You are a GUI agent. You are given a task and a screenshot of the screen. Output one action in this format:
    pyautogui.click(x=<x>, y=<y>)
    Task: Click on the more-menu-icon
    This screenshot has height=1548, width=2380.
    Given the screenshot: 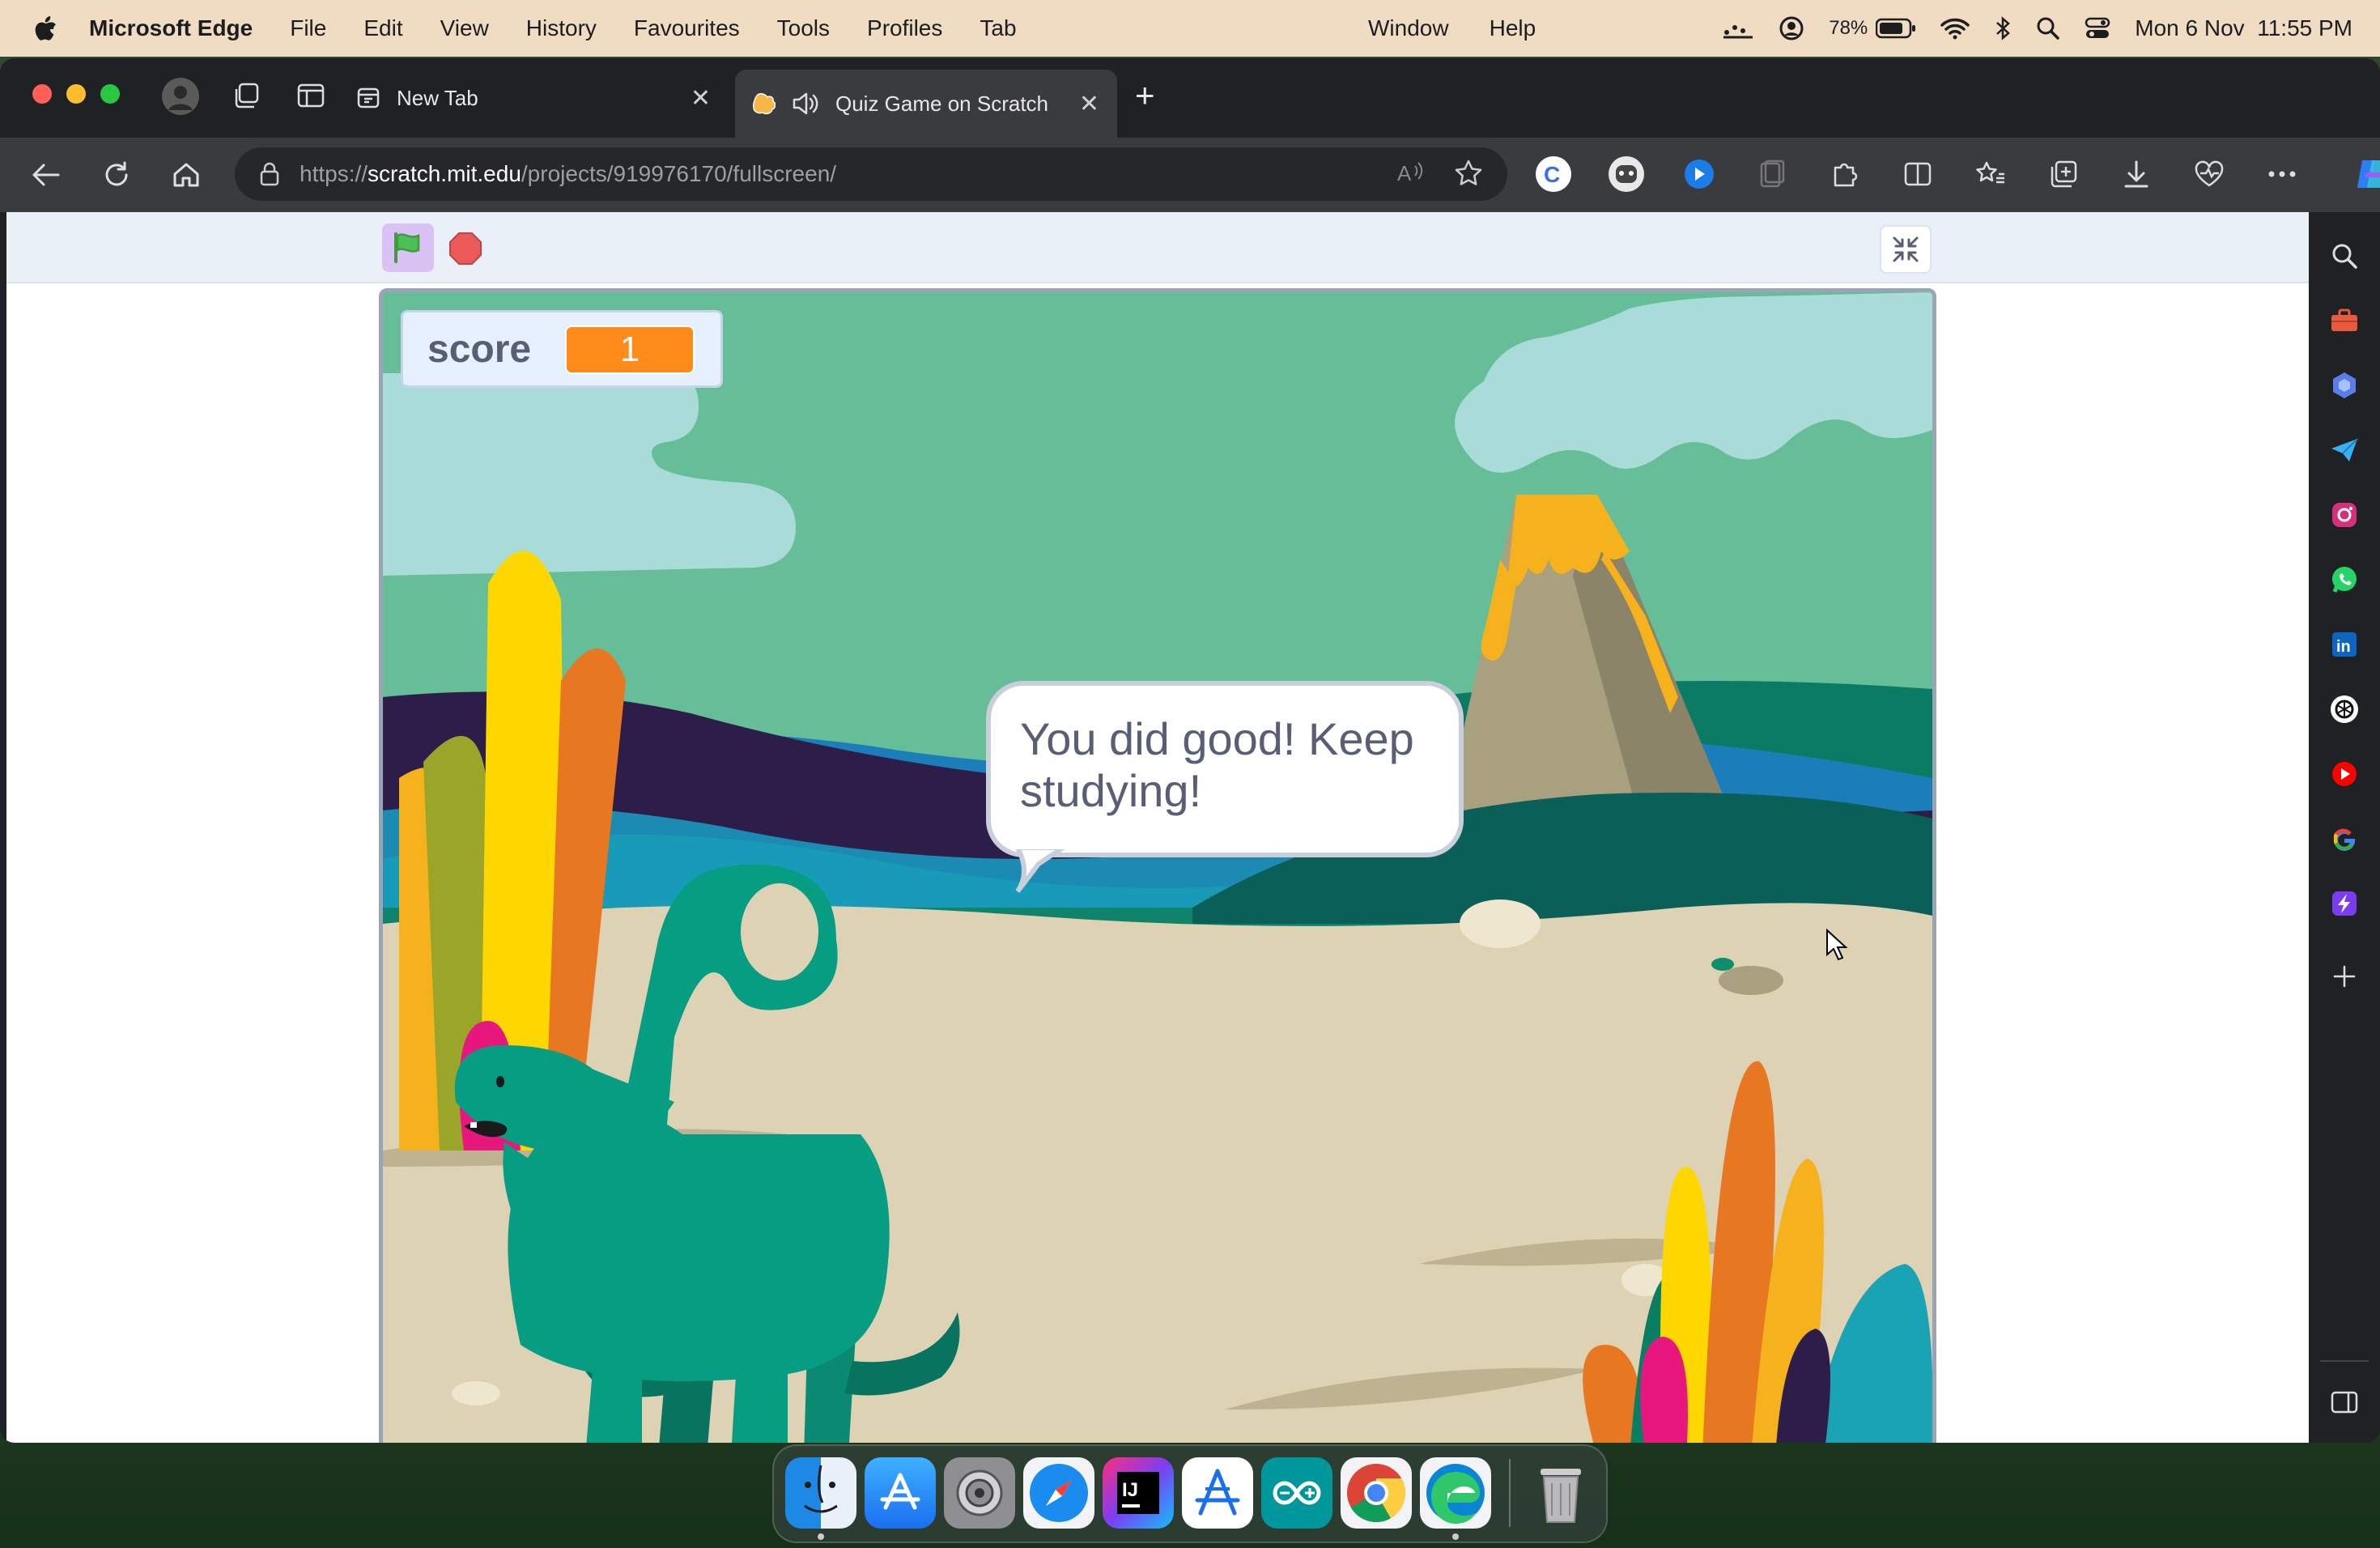 What is the action you would take?
    pyautogui.click(x=2282, y=174)
    